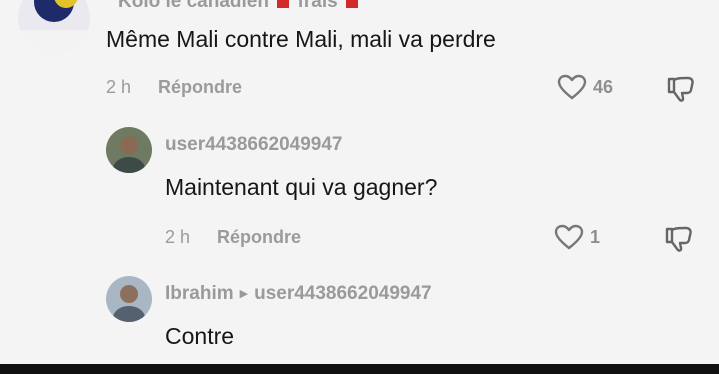  I want to click on bottom-bar, so click(359, 369).